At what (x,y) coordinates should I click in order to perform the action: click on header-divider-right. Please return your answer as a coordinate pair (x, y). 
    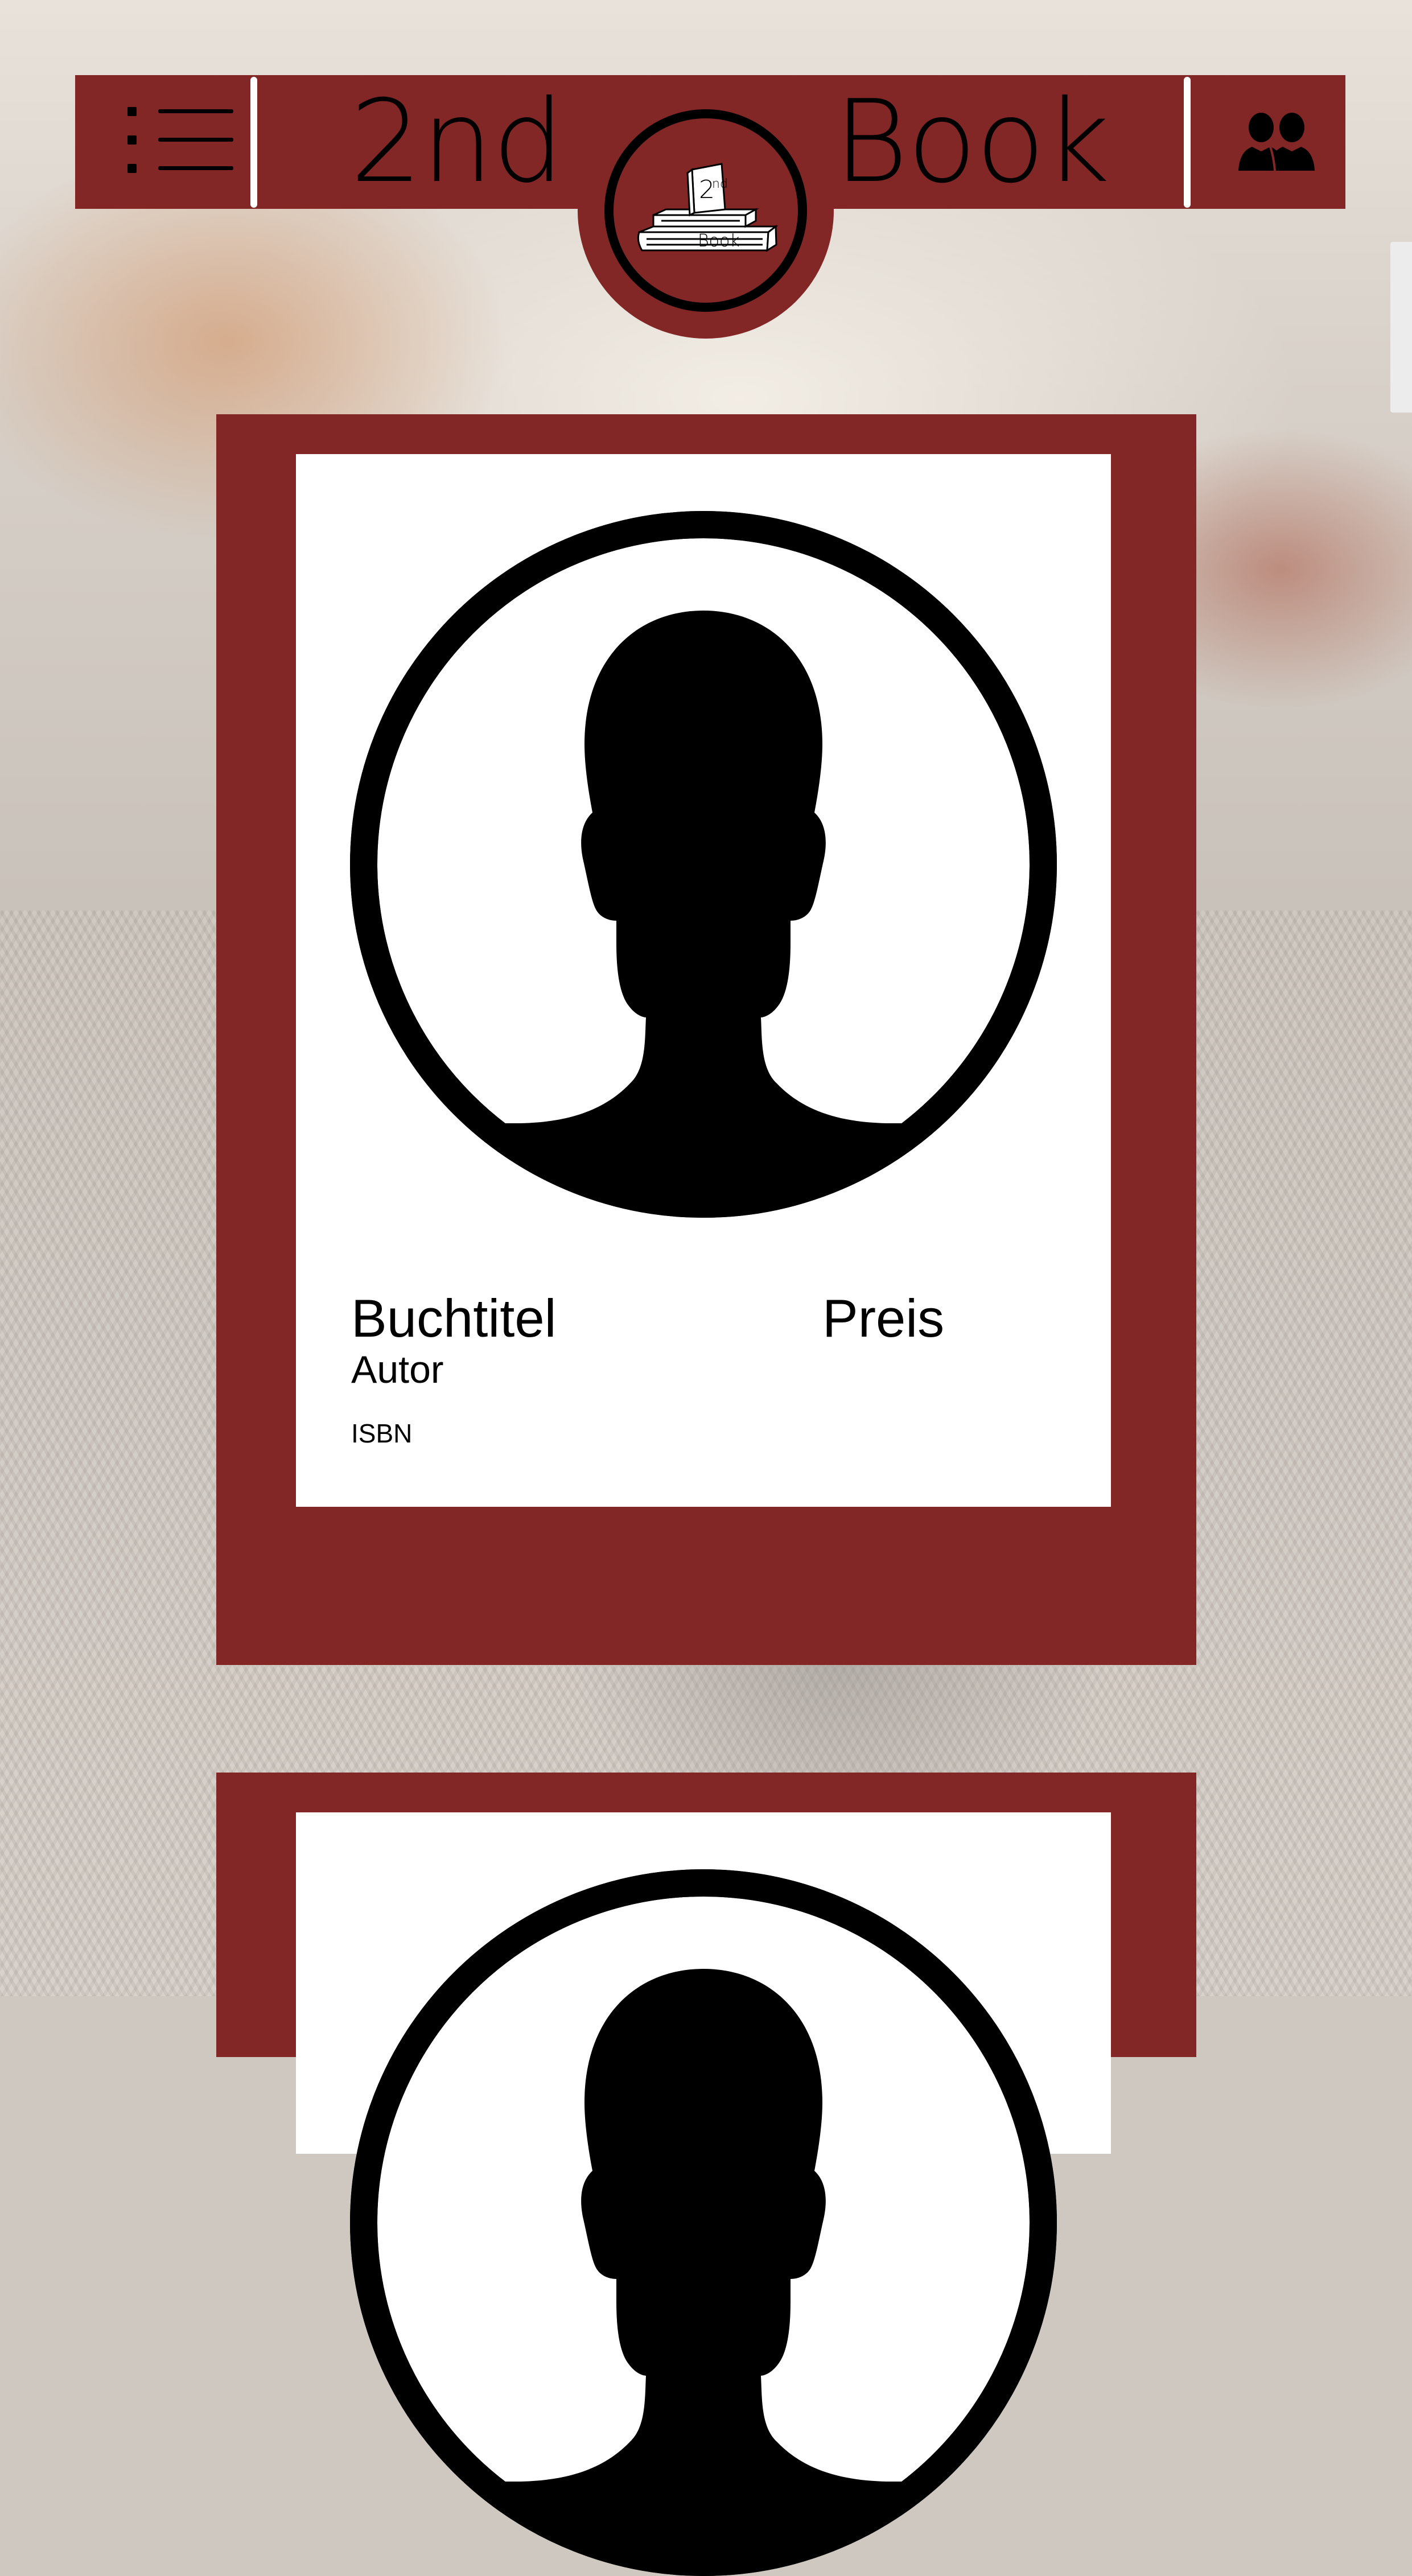
    Looking at the image, I should click on (1187, 142).